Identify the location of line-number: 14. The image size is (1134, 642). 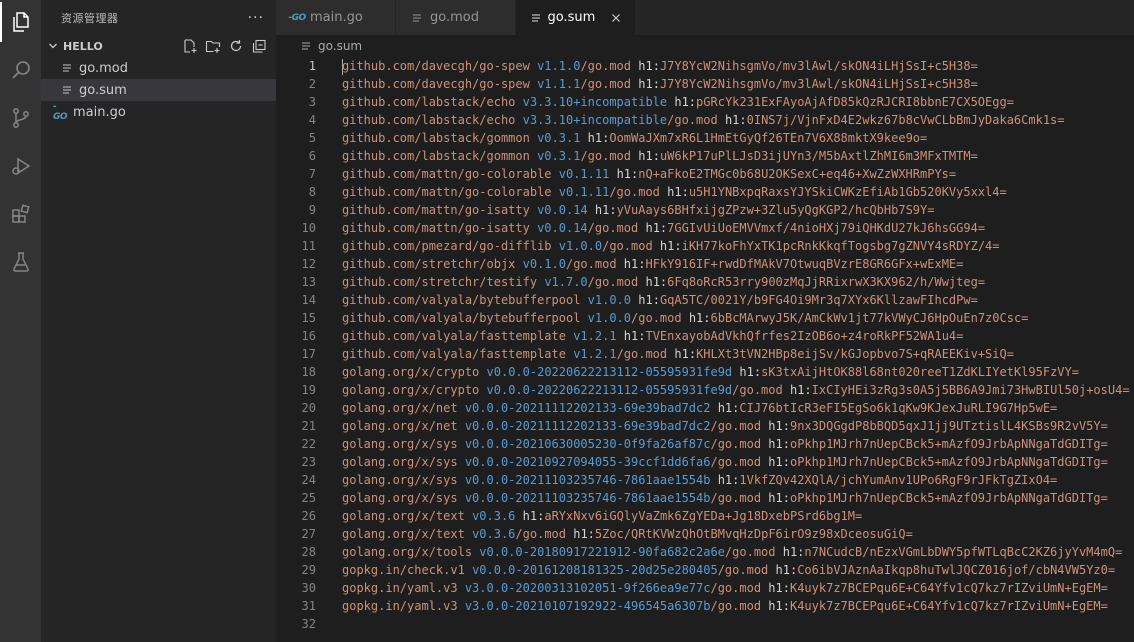
(308, 300).